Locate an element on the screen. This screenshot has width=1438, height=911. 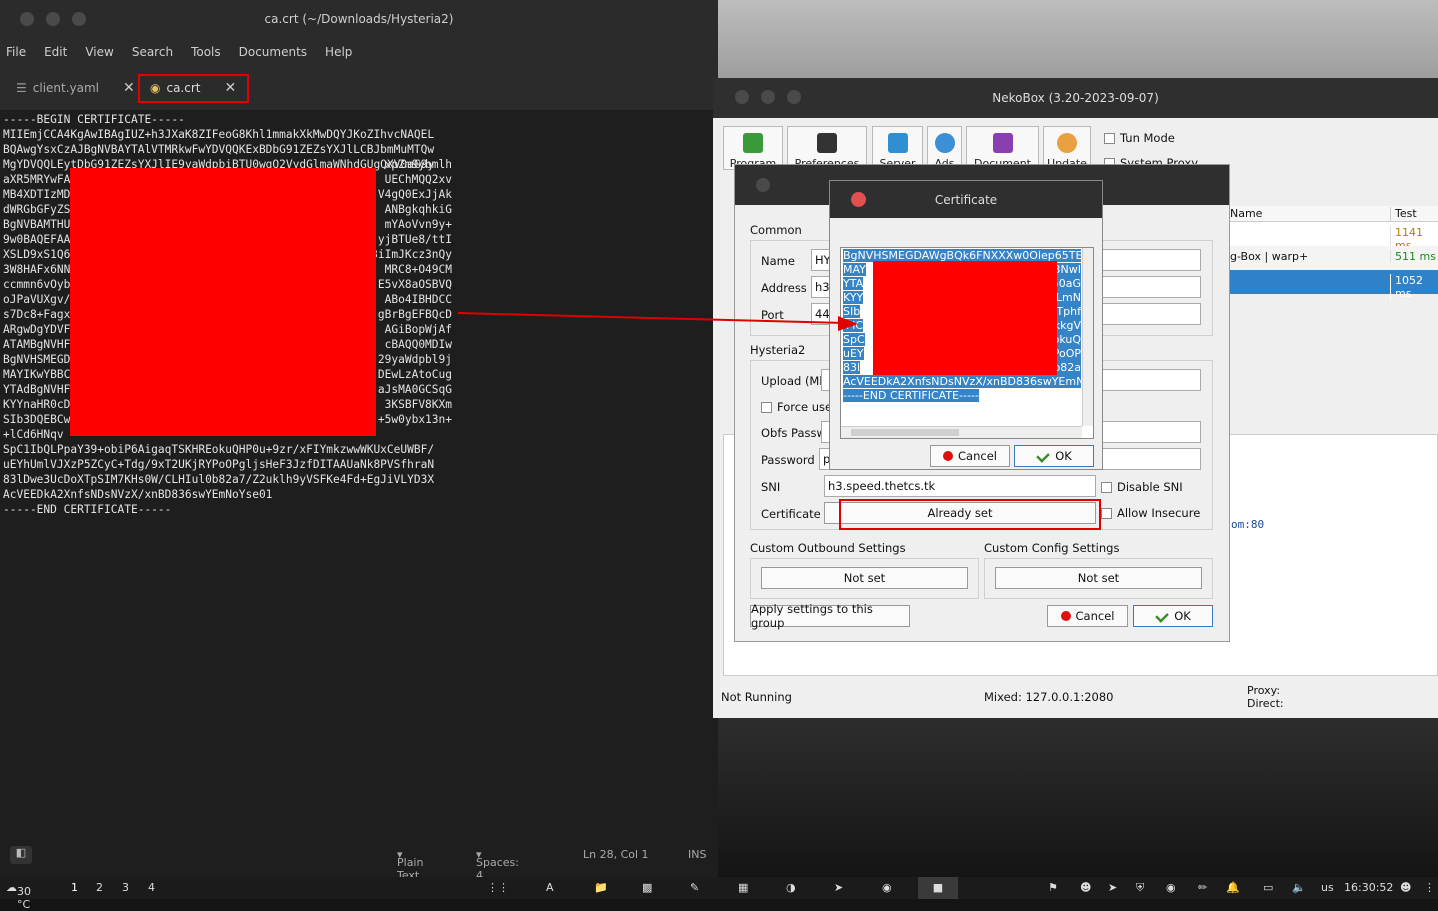
workspace-4: 4 is located at coordinates (151, 887).